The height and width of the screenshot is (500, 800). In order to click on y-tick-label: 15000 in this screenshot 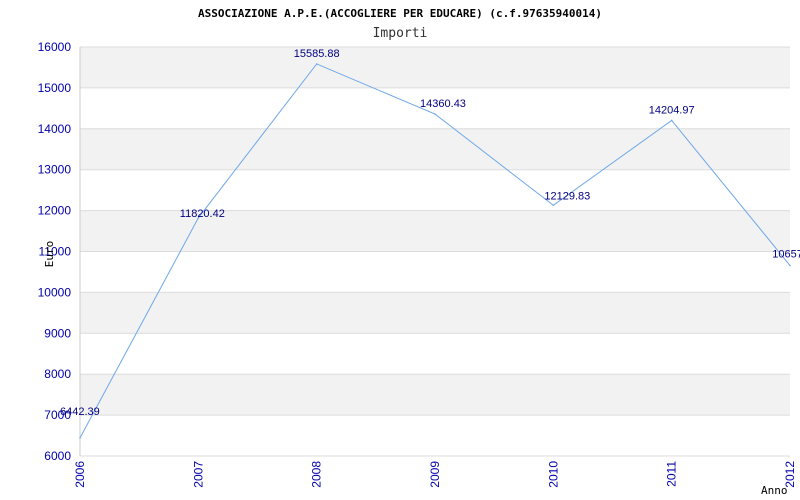, I will do `click(55, 88)`.